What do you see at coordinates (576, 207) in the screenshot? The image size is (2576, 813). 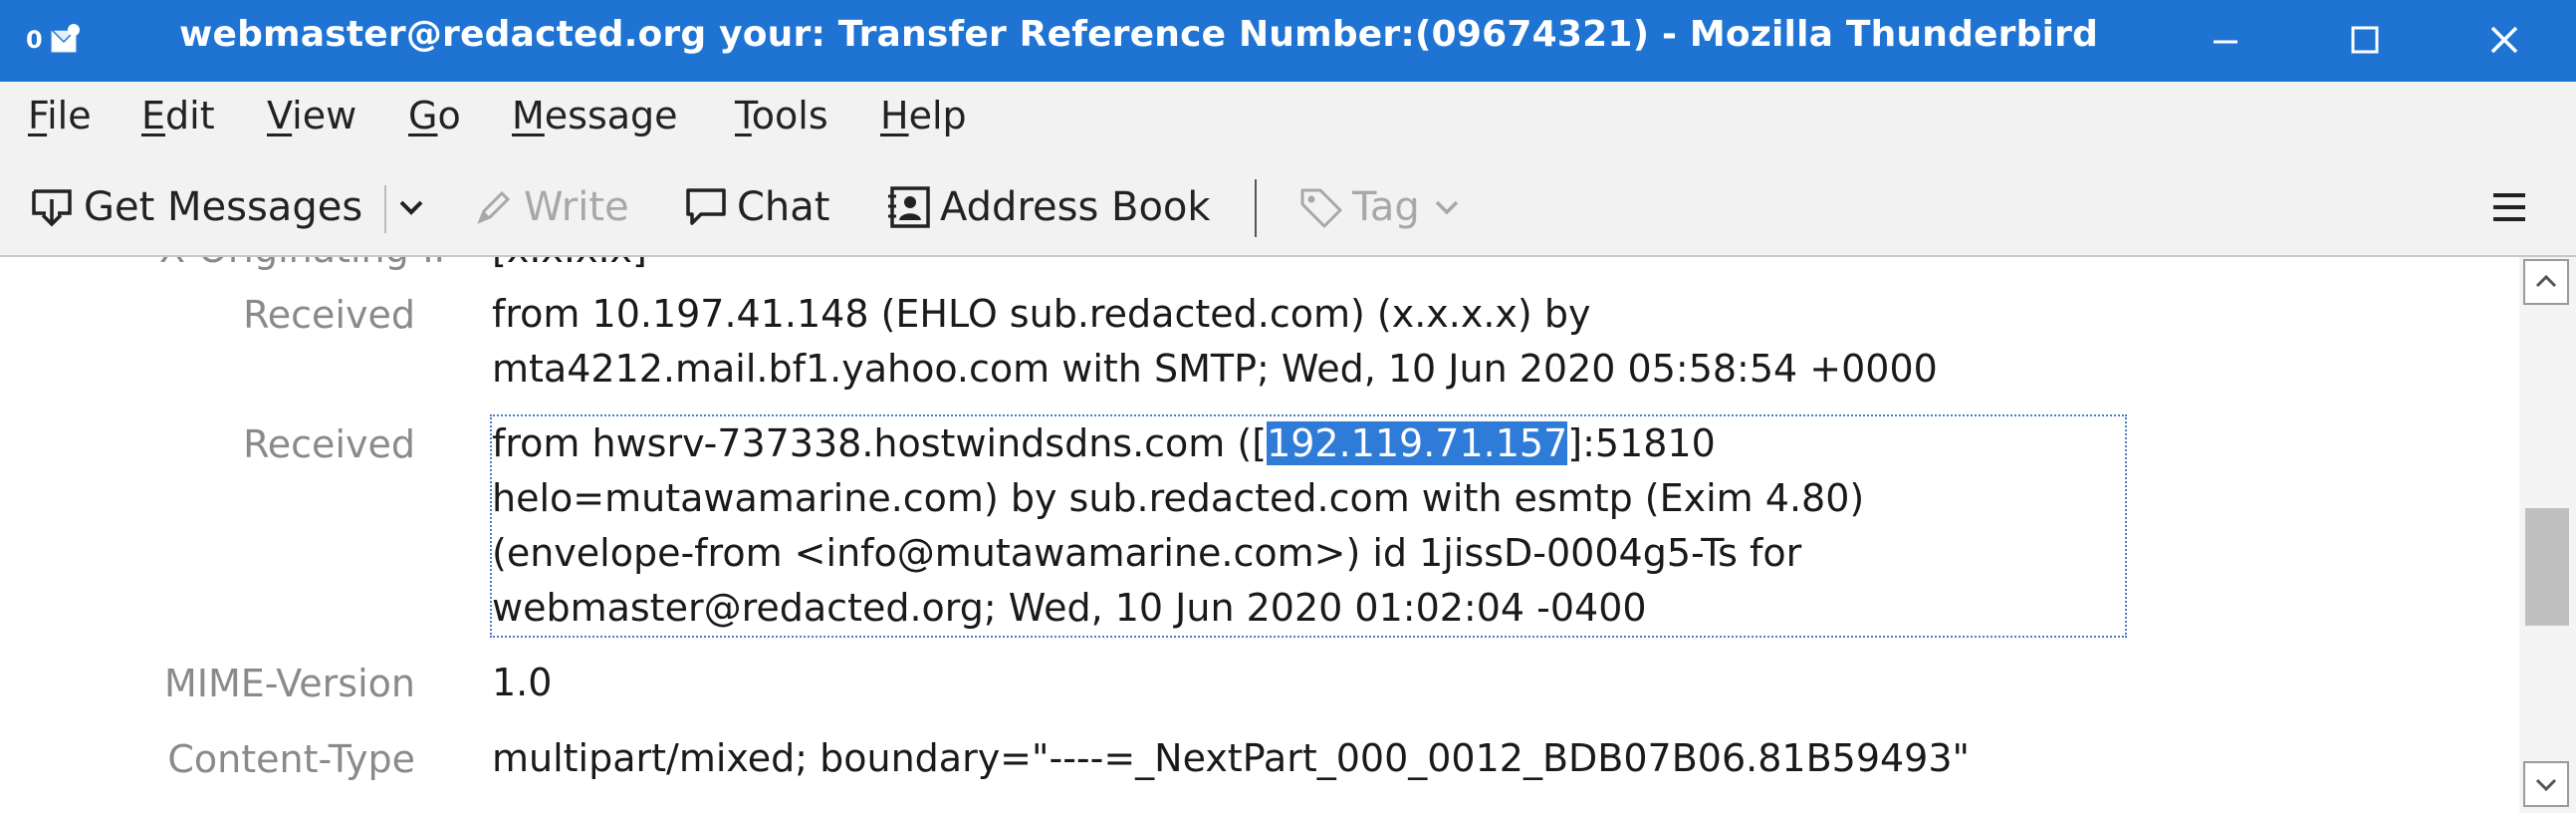 I see `write-label: Write` at bounding box center [576, 207].